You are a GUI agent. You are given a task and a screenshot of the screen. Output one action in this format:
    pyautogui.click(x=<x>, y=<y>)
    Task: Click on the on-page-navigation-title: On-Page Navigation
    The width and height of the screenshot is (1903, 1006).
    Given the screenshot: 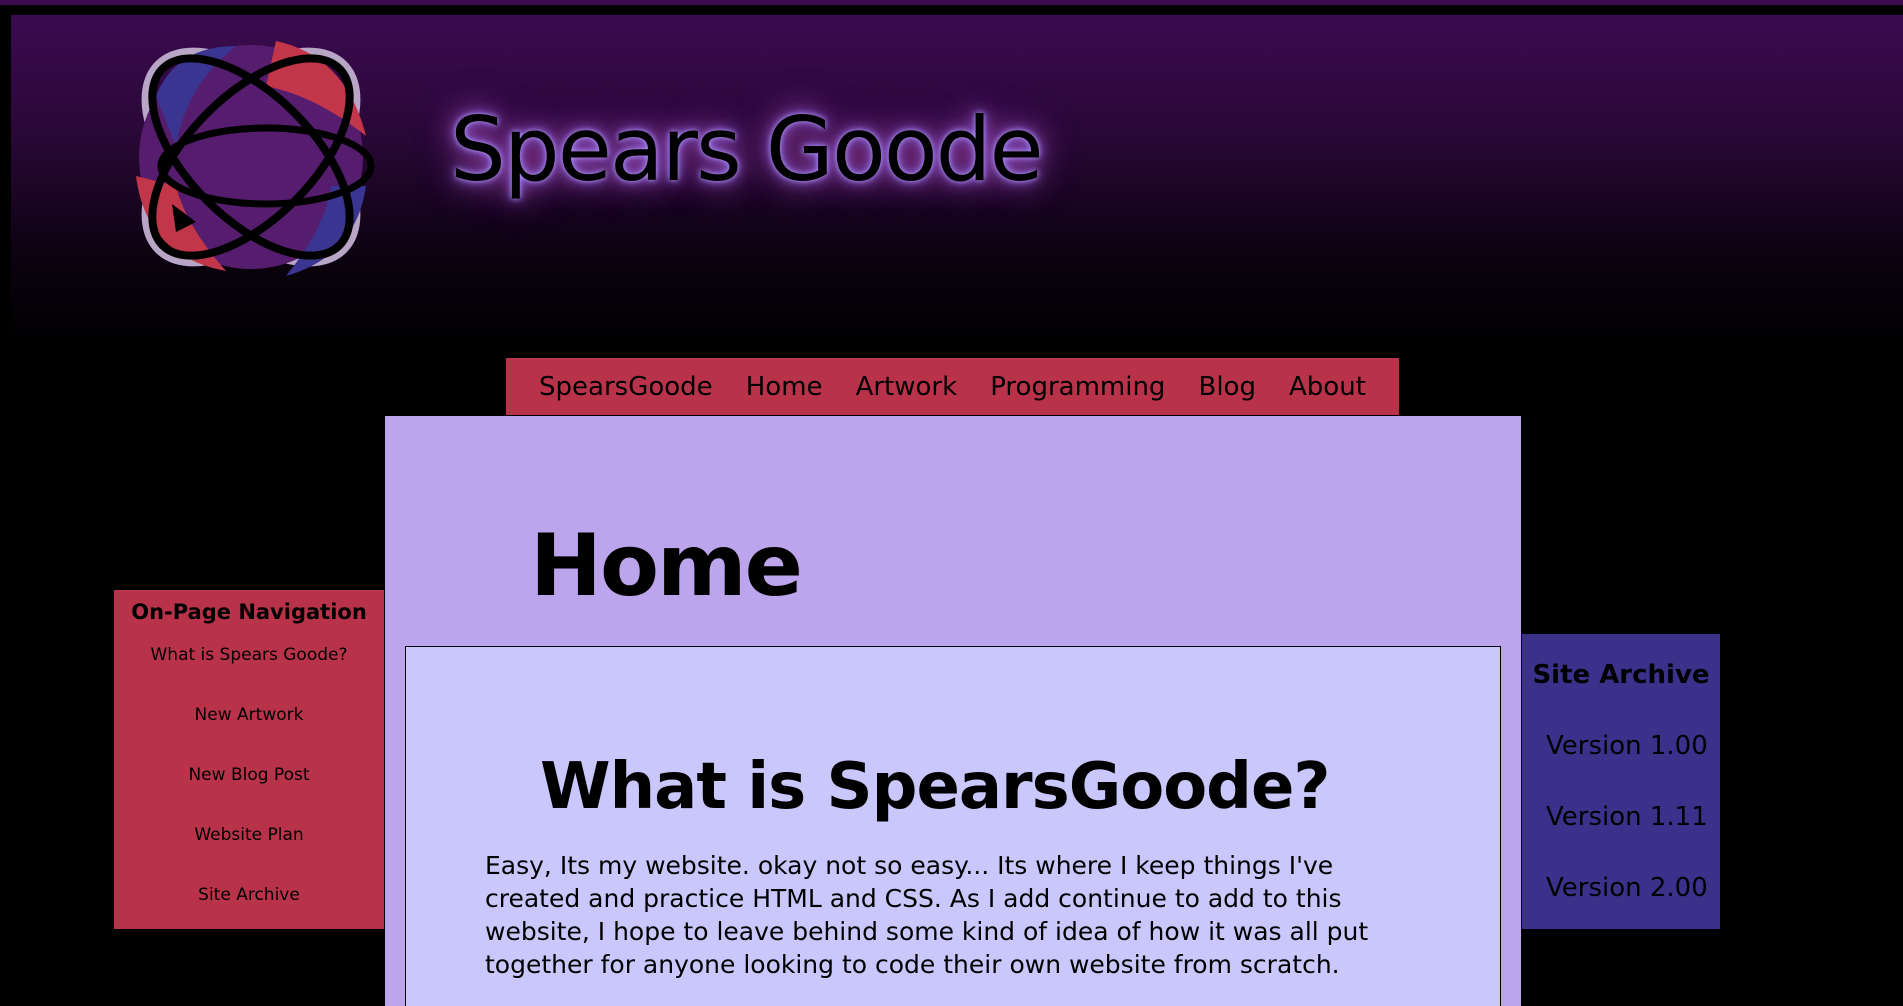 What is the action you would take?
    pyautogui.click(x=249, y=612)
    